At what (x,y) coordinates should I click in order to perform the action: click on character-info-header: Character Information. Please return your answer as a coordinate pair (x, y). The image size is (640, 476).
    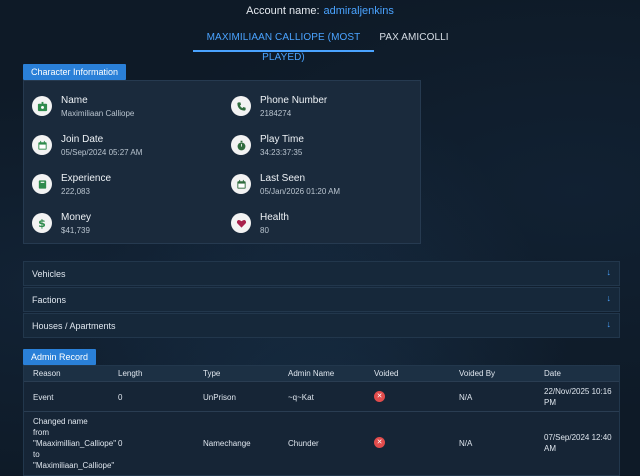
    Looking at the image, I should click on (75, 72).